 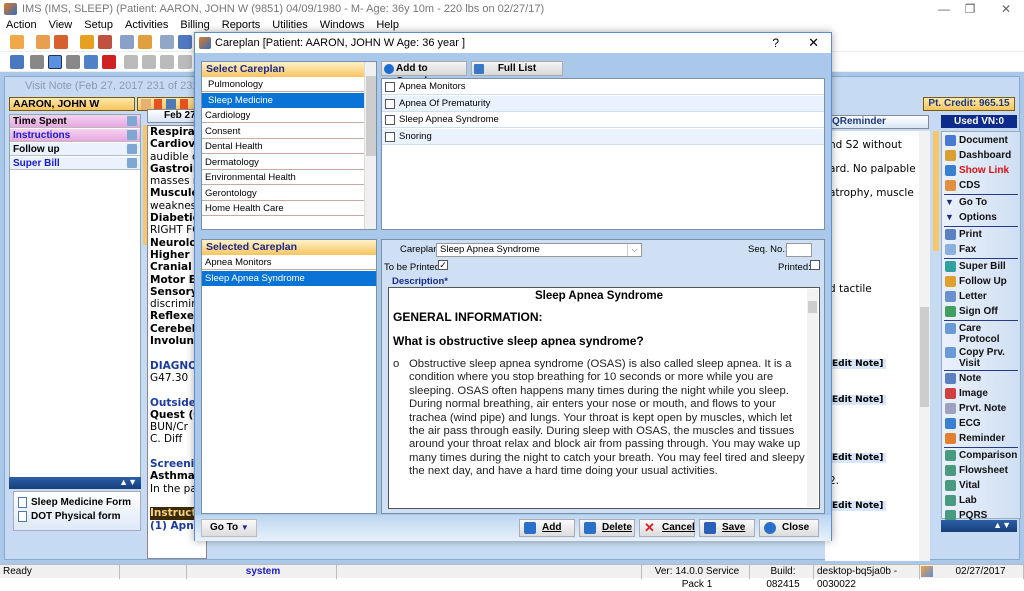 What do you see at coordinates (289, 25) in the screenshot?
I see `menu-utilities: Utilities` at bounding box center [289, 25].